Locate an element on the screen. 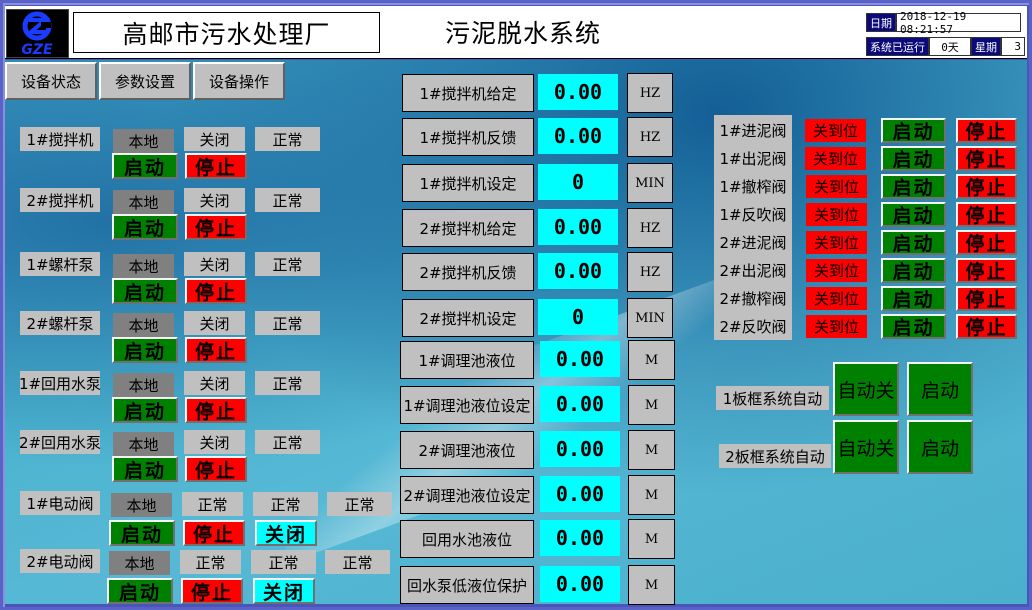 The width and height of the screenshot is (1032, 610). parameter-name: 1#搅拌机设定 is located at coordinates (468, 183).